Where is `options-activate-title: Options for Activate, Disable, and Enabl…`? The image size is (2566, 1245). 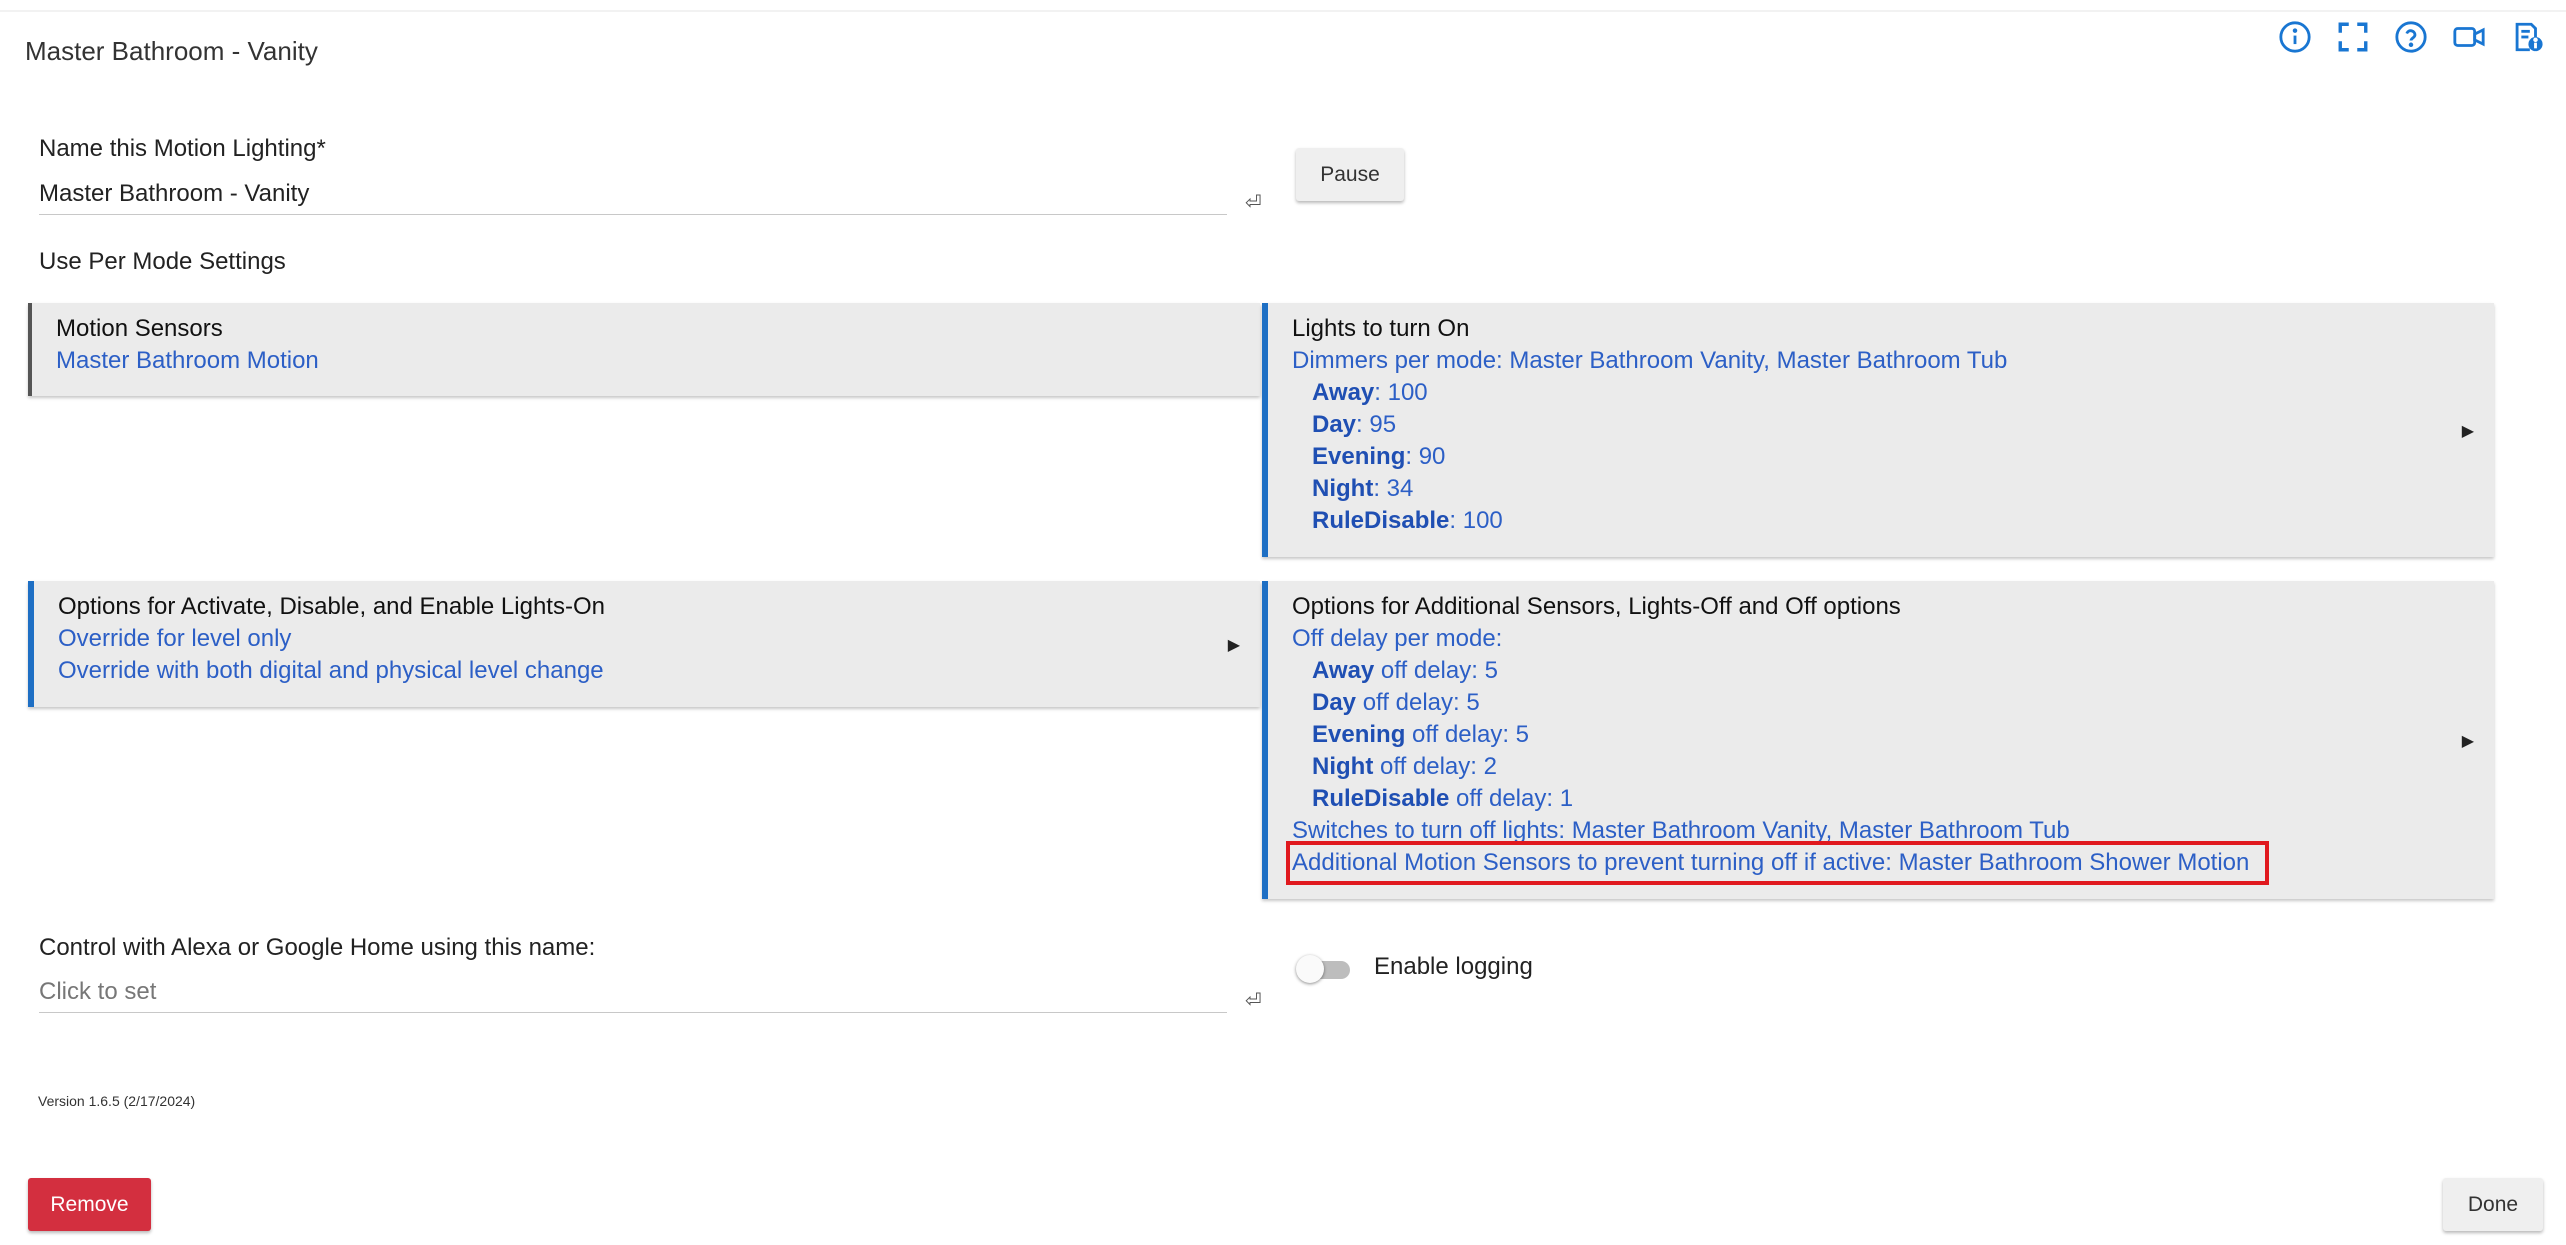
options-activate-title: Options for Activate, Disable, and Enabl… is located at coordinates (331, 606).